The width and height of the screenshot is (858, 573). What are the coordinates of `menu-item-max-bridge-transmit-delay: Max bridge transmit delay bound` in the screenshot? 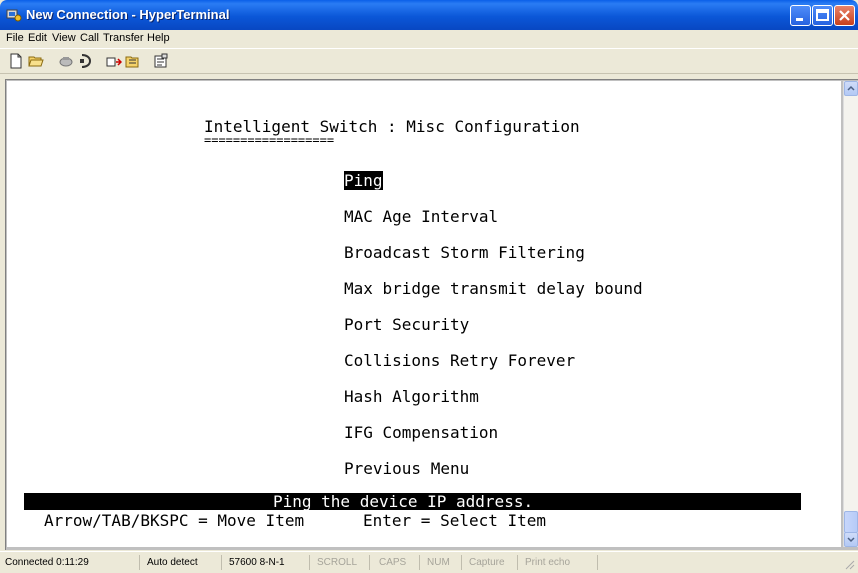 It's located at (493, 288).